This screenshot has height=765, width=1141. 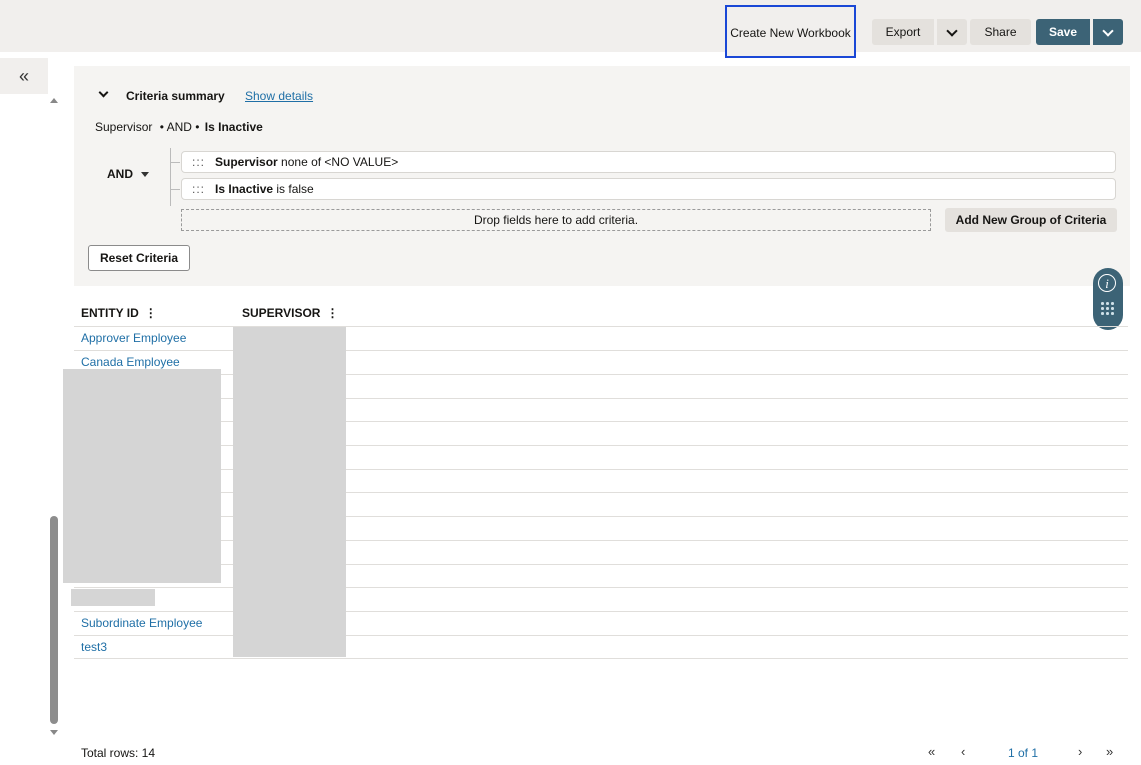 I want to click on redacted-entity-ids, so click(x=142, y=476).